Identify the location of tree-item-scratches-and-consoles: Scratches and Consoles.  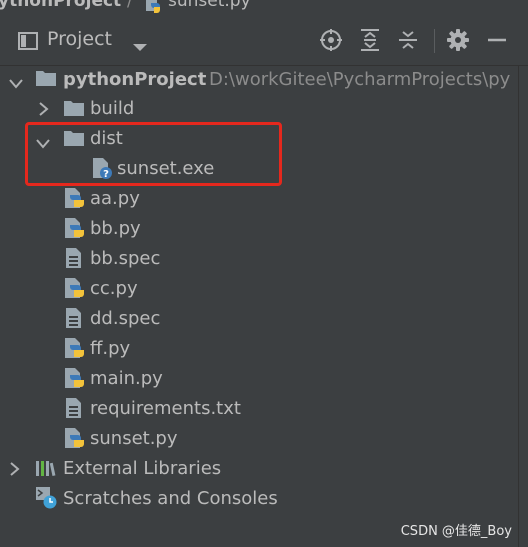
(264, 500).